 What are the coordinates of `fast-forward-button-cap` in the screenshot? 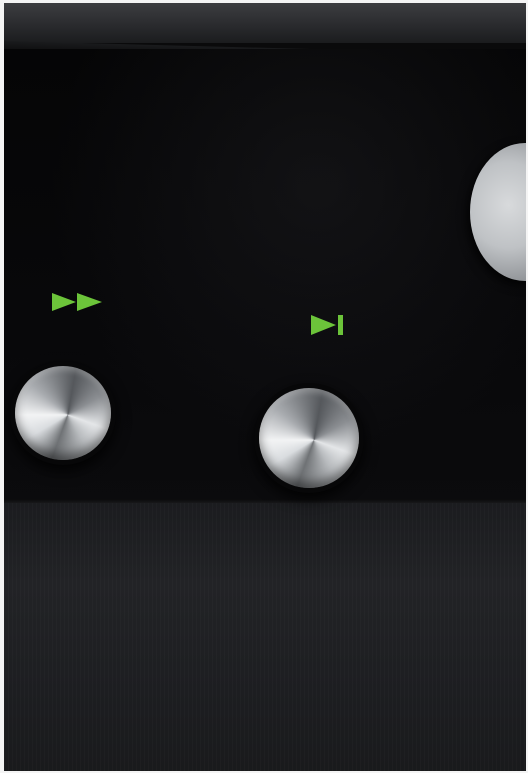 It's located at (63, 413).